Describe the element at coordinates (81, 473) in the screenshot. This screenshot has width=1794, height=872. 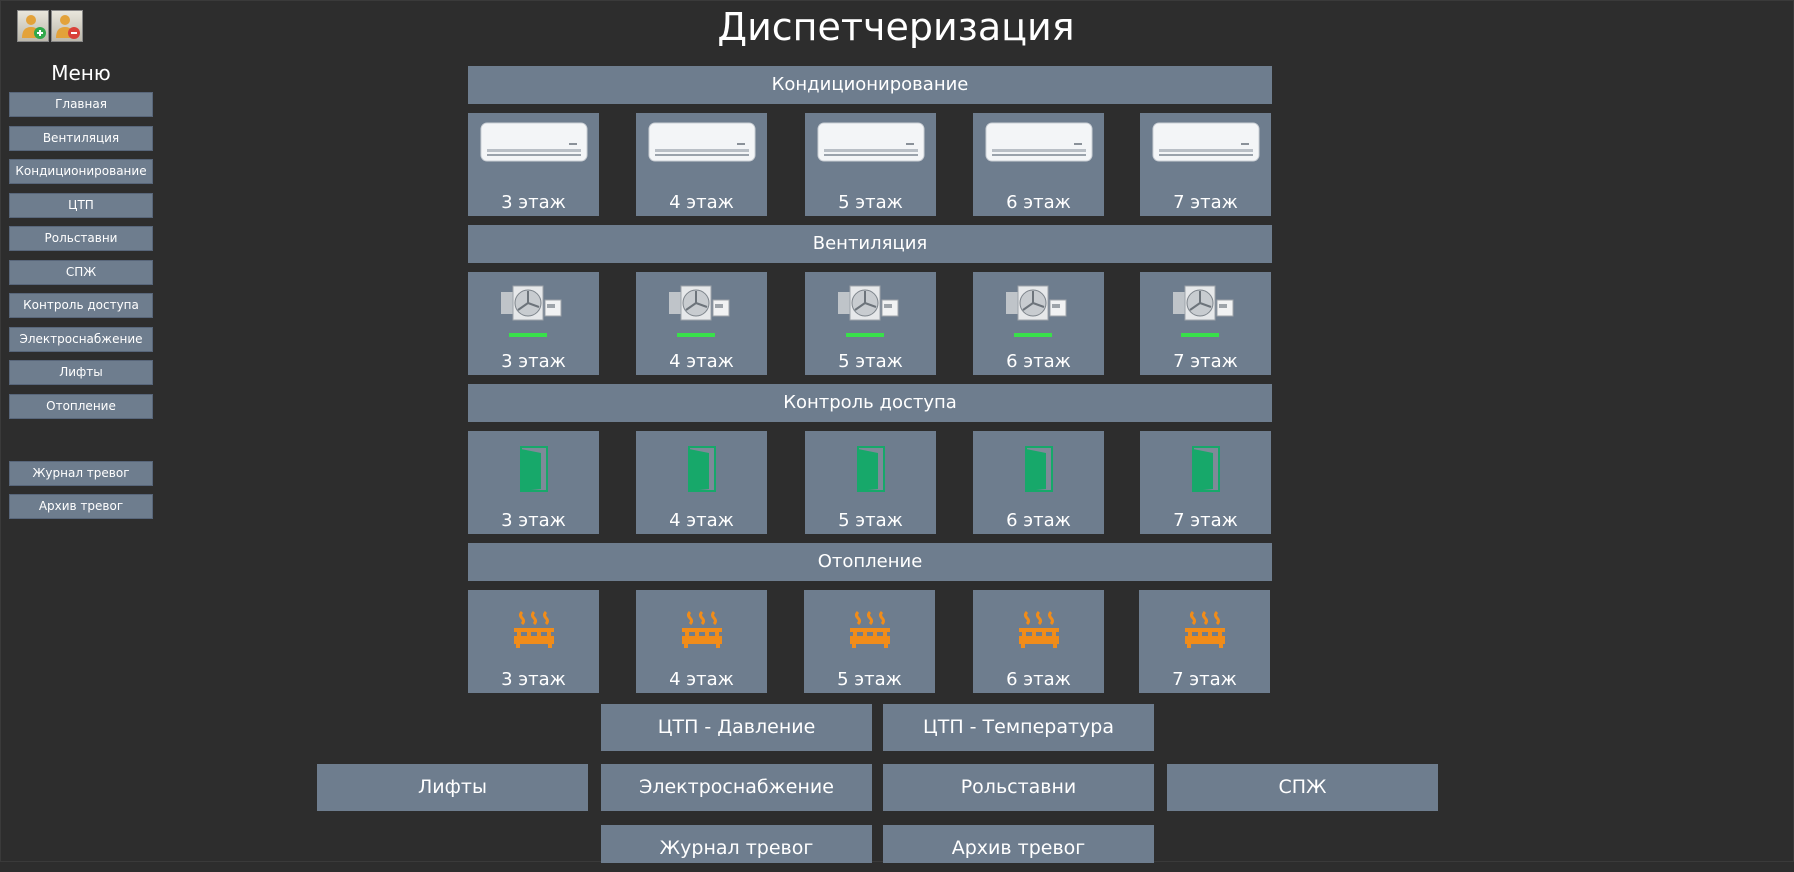
I see `menu-item-alarm-journal: Журнал тревог` at that location.